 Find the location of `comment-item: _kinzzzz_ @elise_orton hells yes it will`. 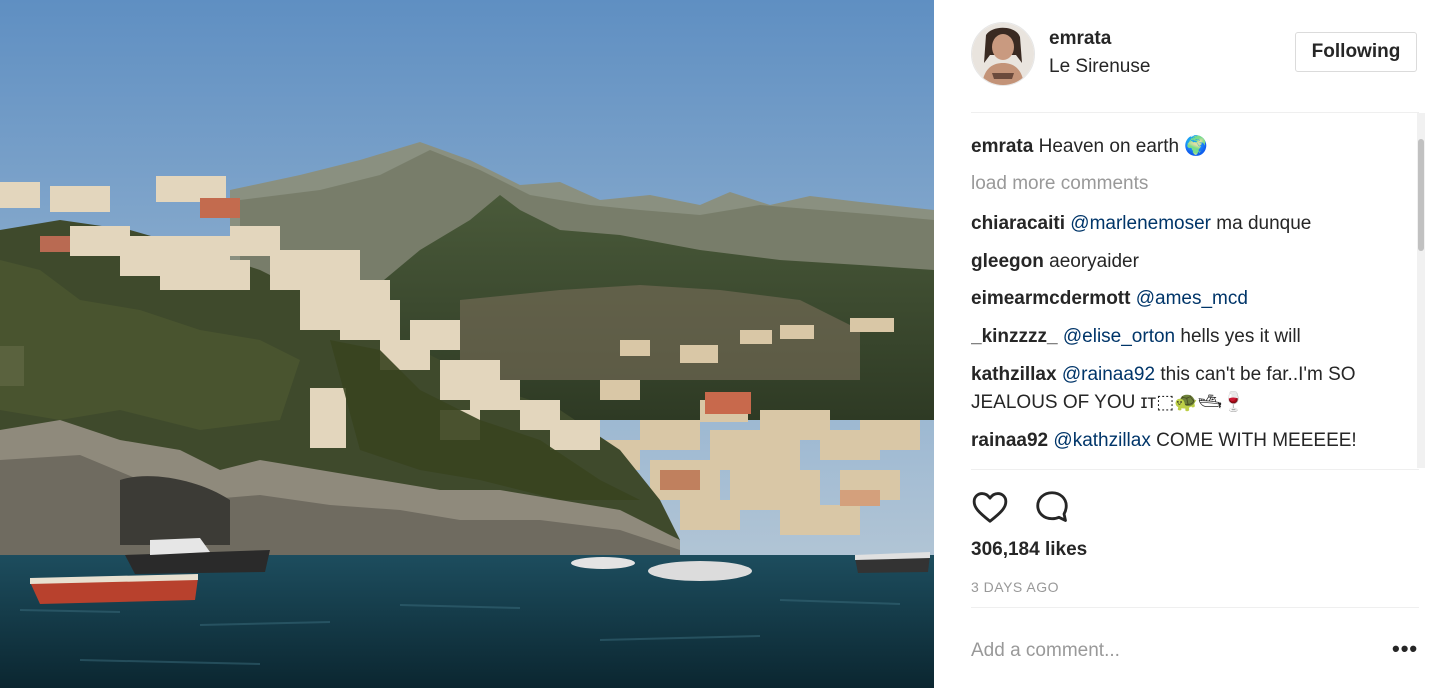

comment-item: _kinzzzz_ @elise_orton hells yes it will is located at coordinates (1186, 337).